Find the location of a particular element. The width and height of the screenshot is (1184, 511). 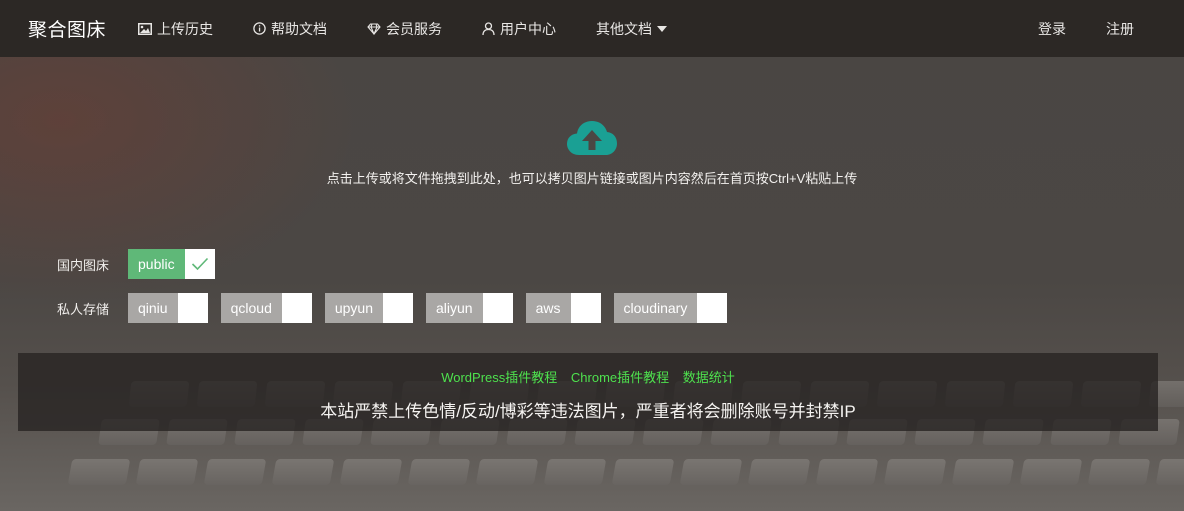

storage-option-upyun: upyun is located at coordinates (369, 308).